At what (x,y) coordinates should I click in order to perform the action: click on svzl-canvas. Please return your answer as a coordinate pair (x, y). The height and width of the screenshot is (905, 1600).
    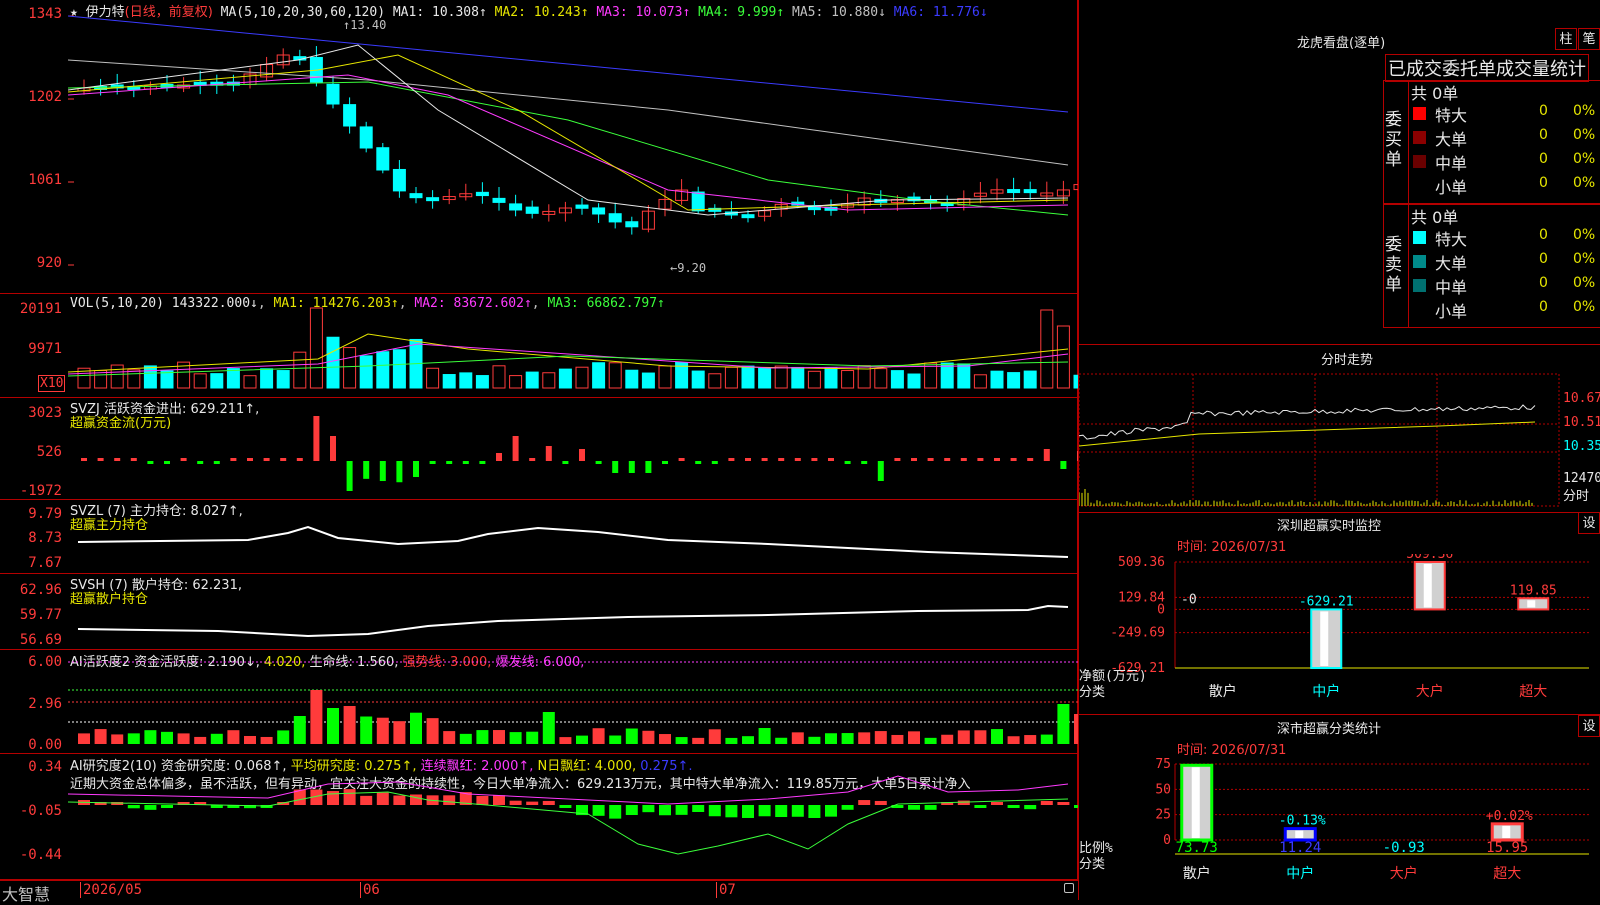
    Looking at the image, I should click on (573, 537).